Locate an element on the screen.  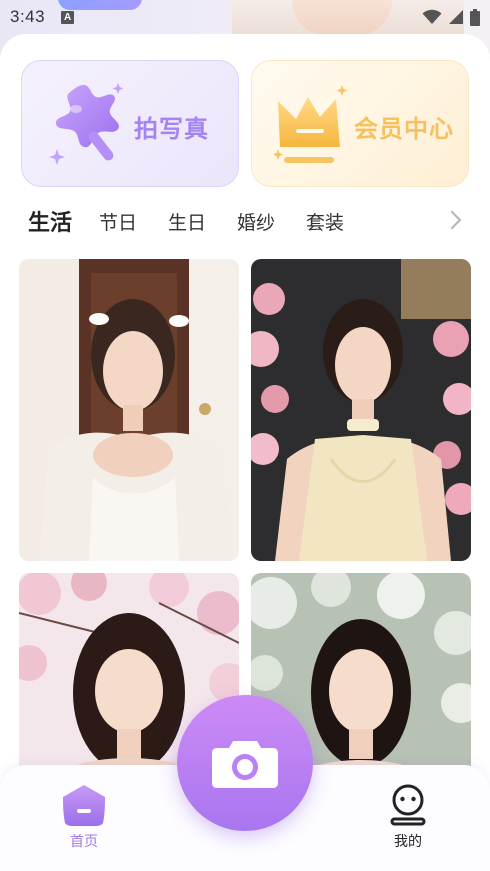
nav-home: 首页 is located at coordinates (84, 817).